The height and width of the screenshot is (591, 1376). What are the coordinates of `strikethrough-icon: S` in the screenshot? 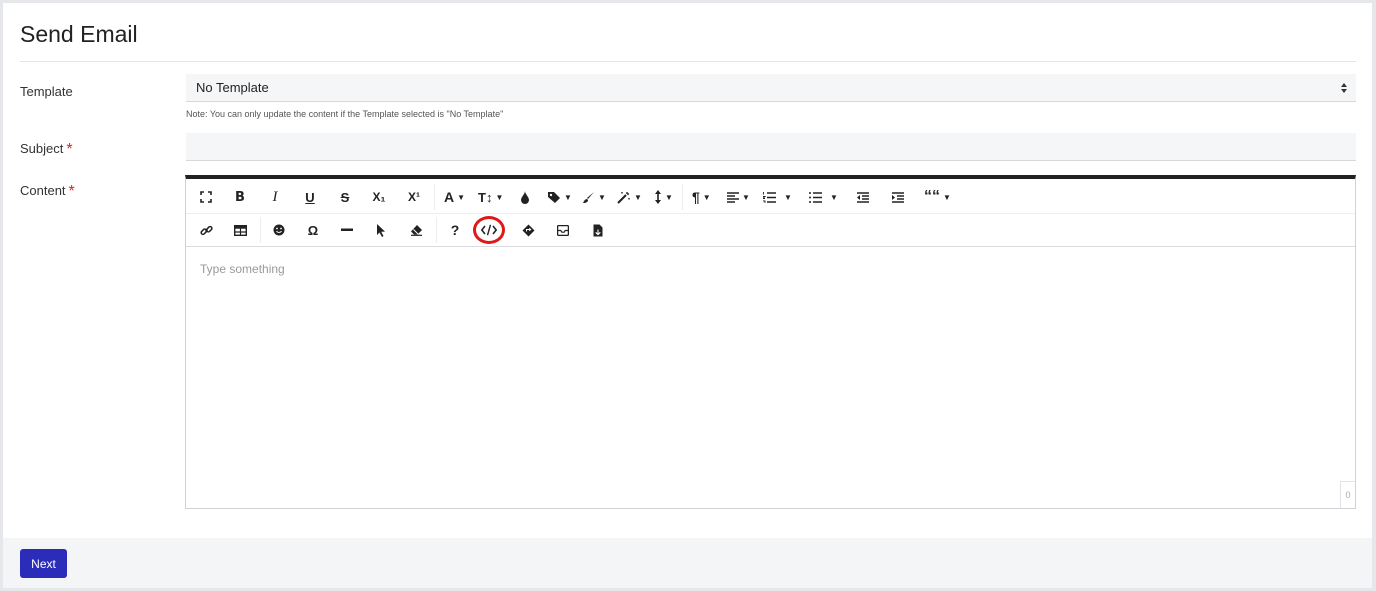 It's located at (345, 197).